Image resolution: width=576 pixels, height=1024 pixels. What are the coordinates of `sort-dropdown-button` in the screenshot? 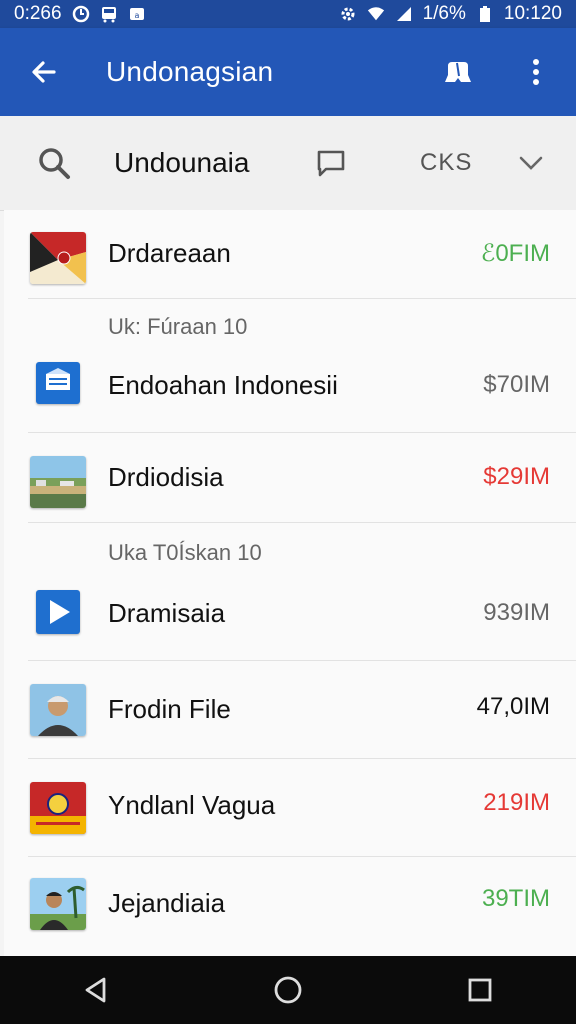 It's located at (531, 163).